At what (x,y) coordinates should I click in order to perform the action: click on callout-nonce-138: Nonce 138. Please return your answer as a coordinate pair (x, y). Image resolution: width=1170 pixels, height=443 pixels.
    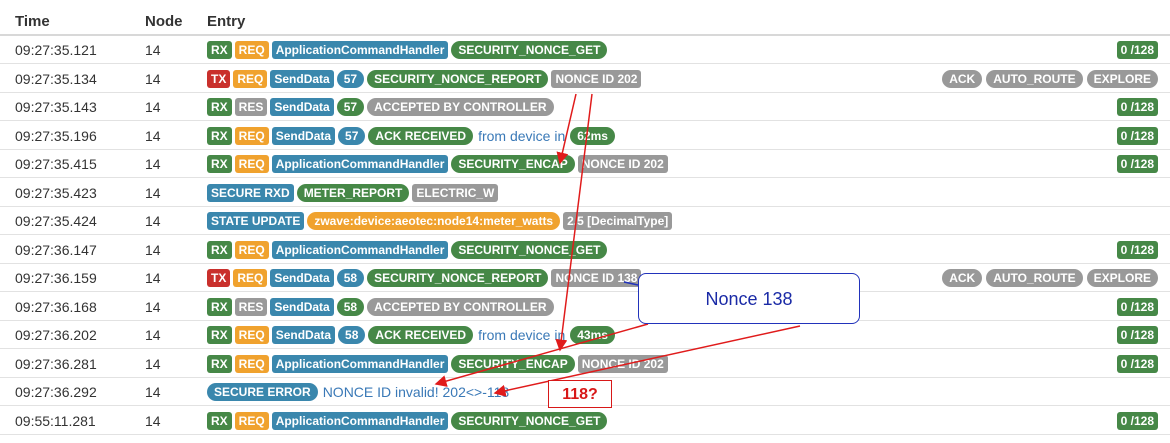
    Looking at the image, I should click on (749, 298).